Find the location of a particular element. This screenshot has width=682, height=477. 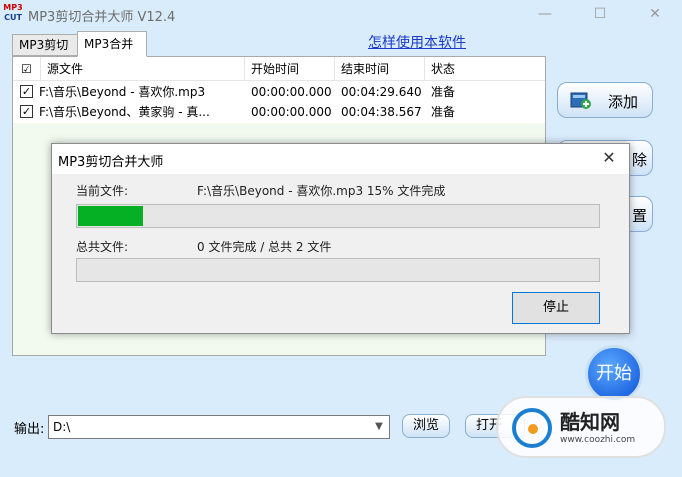

chevron-down-icon: ▼ is located at coordinates (379, 427).